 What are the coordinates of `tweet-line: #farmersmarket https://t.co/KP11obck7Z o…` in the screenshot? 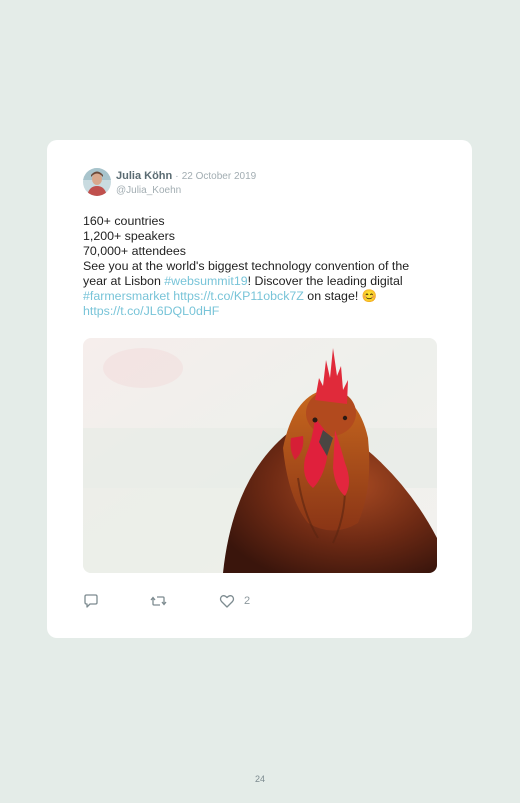 It's located at (263, 296).